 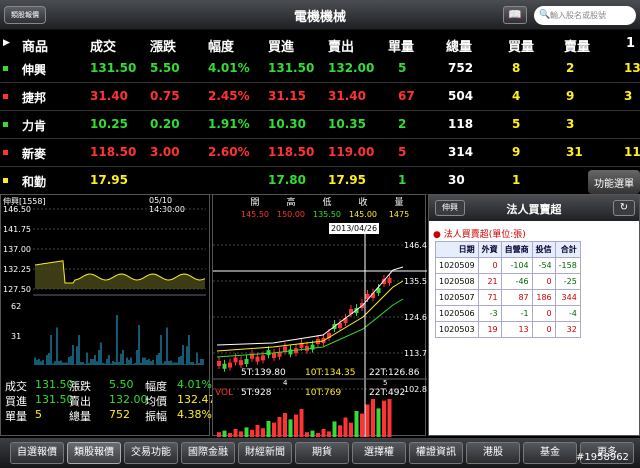 What do you see at coordinates (398, 202) in the screenshot?
I see `kline-header: 量` at bounding box center [398, 202].